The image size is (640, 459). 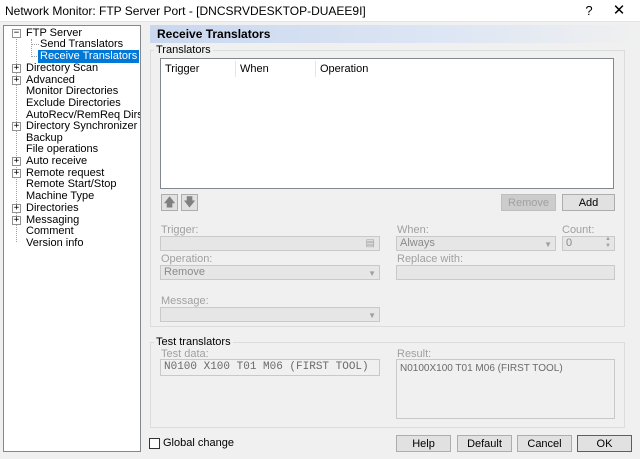 I want to click on translators-group-label: Translators, so click(x=183, y=50).